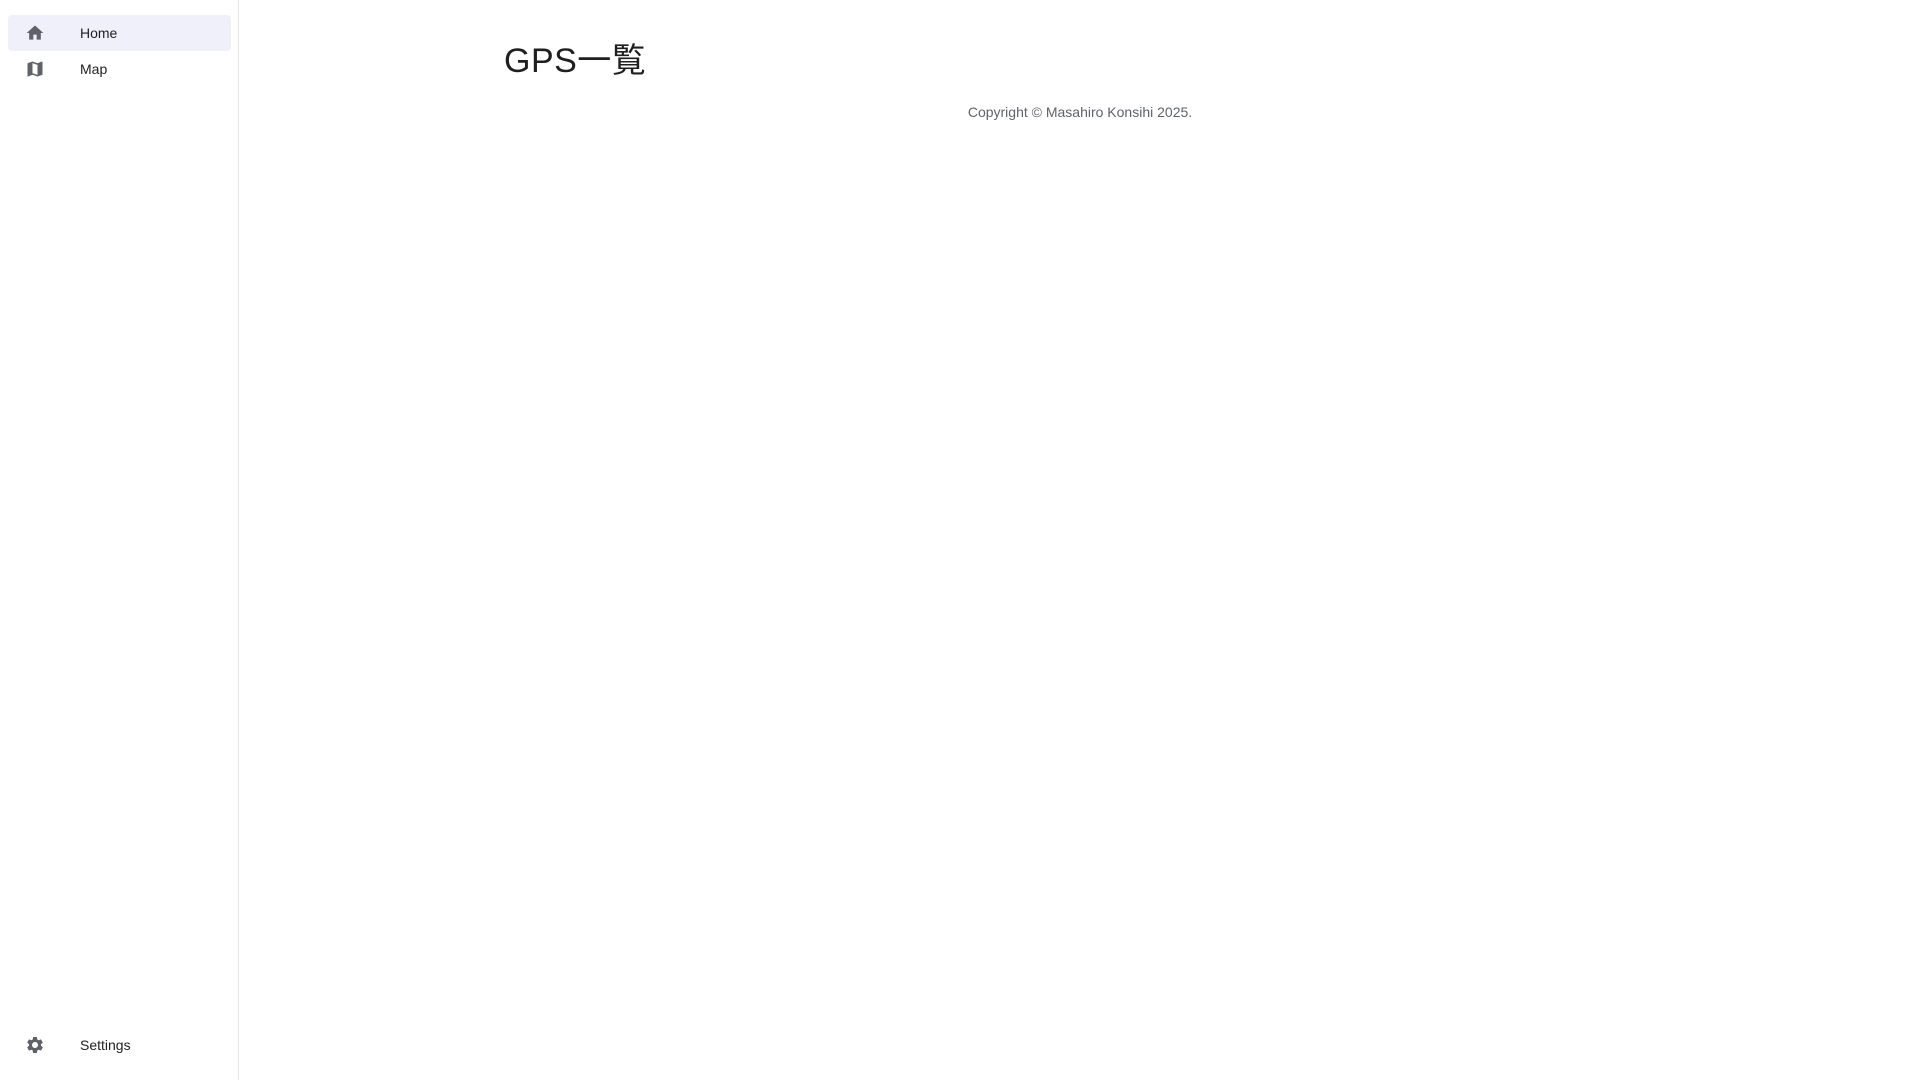 Image resolution: width=1920 pixels, height=1080 pixels. What do you see at coordinates (35, 33) in the screenshot?
I see `home-icon` at bounding box center [35, 33].